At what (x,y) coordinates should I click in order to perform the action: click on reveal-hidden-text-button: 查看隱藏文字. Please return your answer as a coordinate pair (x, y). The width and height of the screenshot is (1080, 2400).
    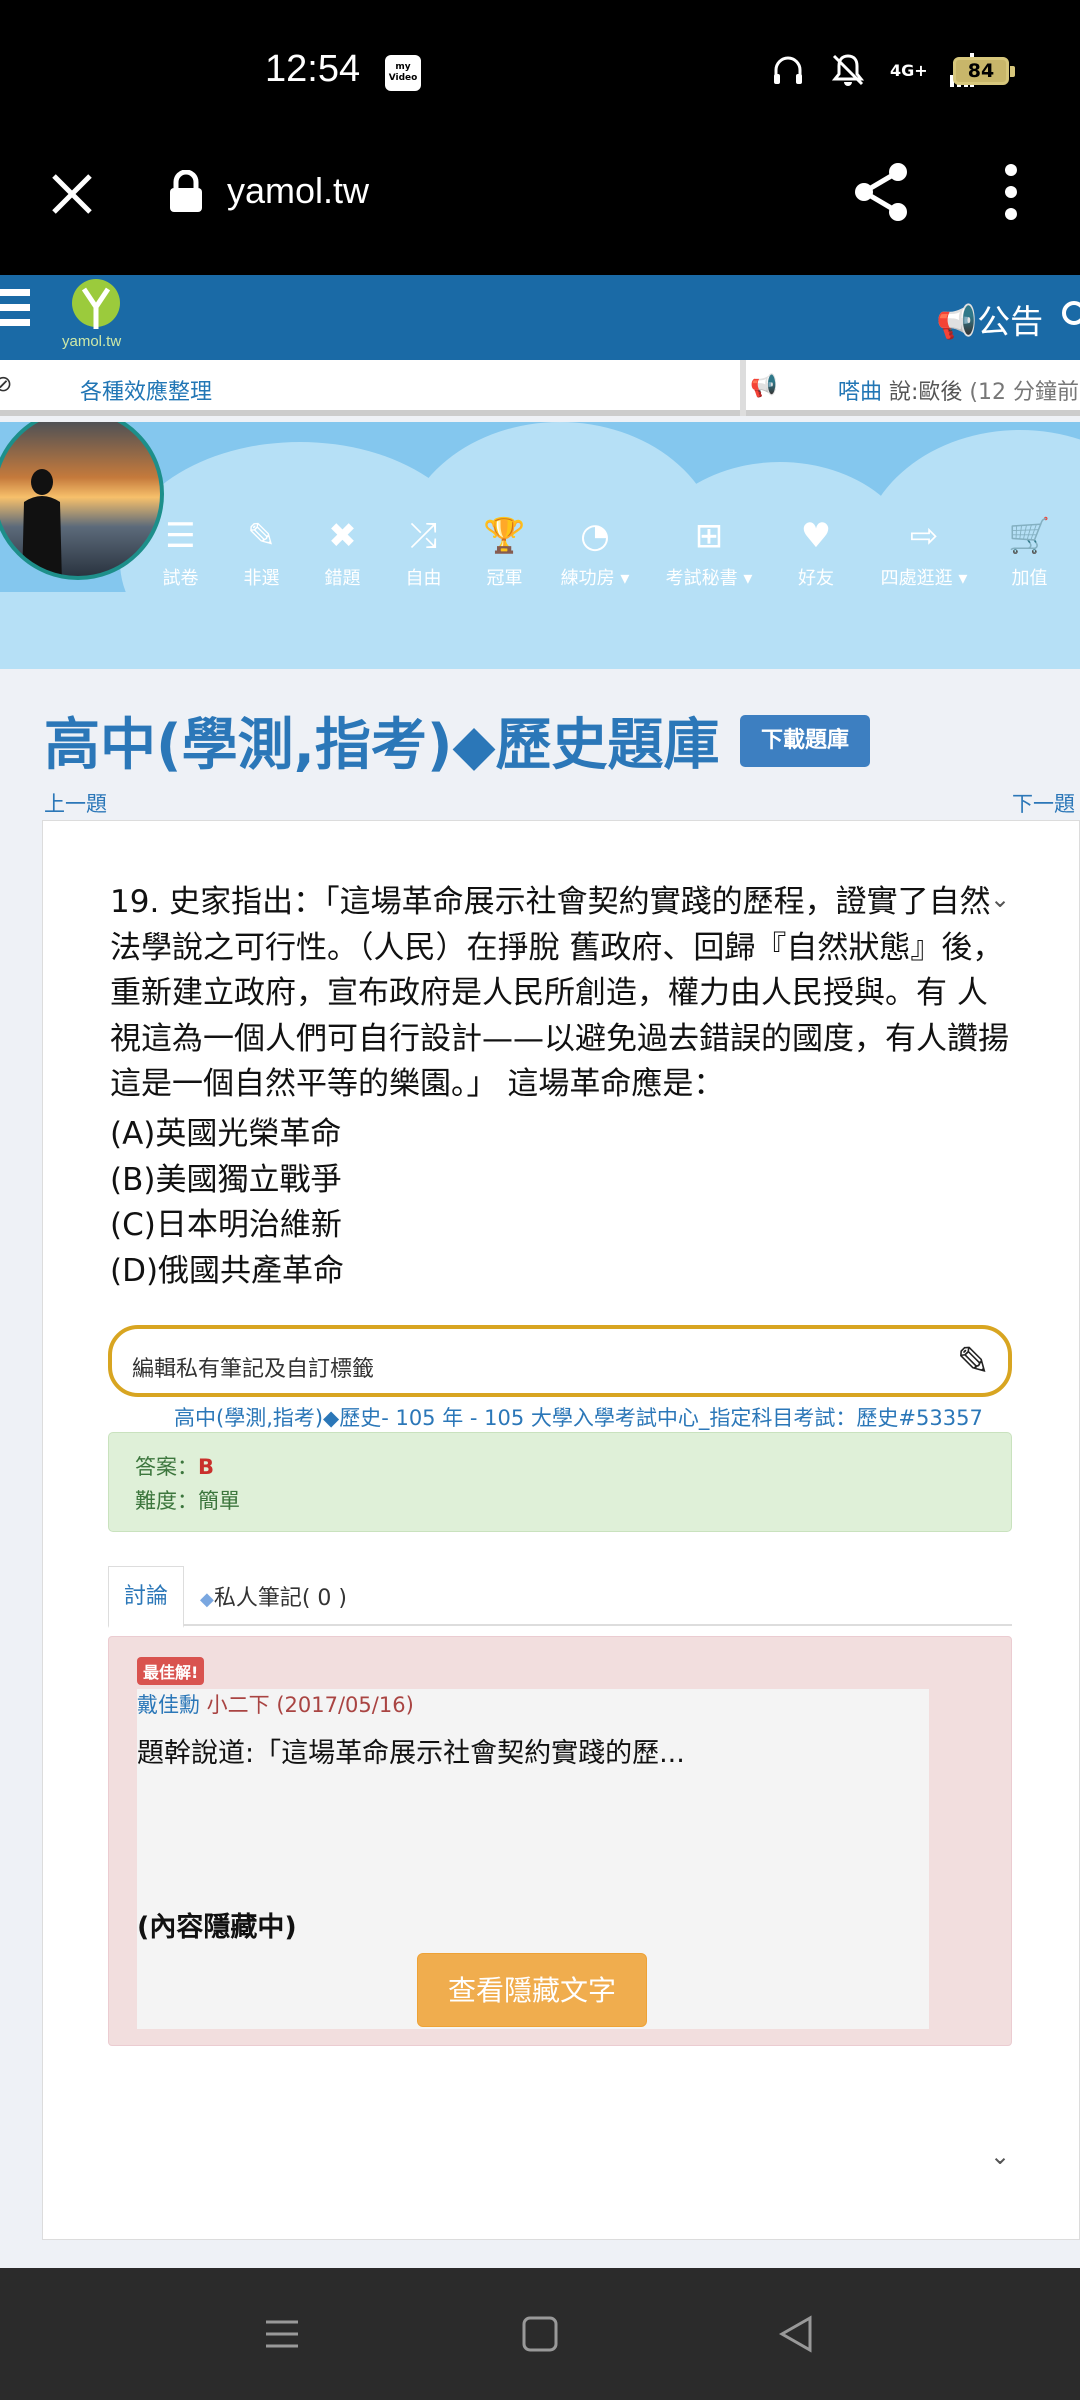
    Looking at the image, I should click on (532, 1990).